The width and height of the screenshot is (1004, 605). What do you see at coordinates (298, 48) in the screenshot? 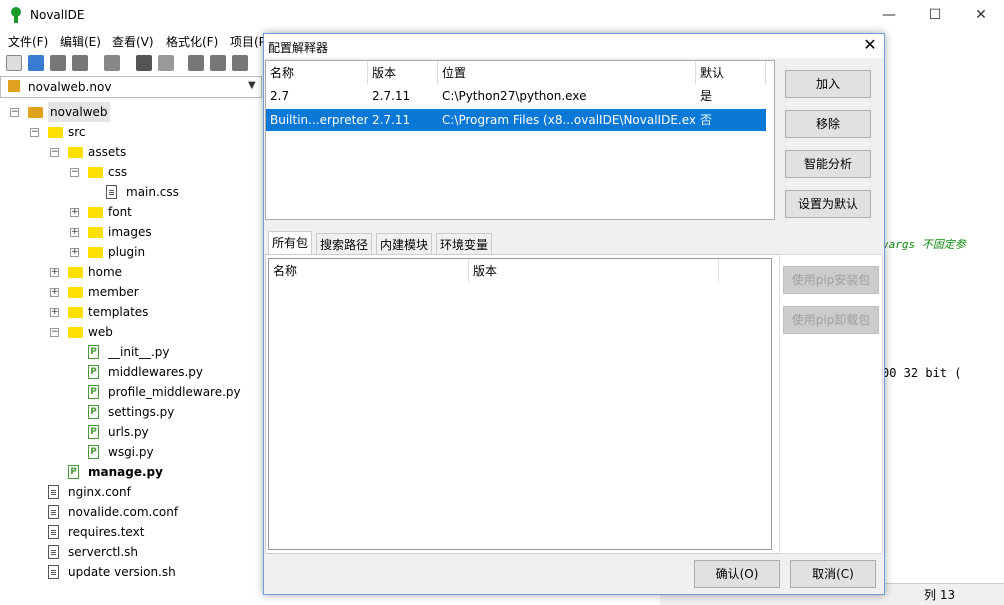
I see `dialog-title: 配置解释器` at bounding box center [298, 48].